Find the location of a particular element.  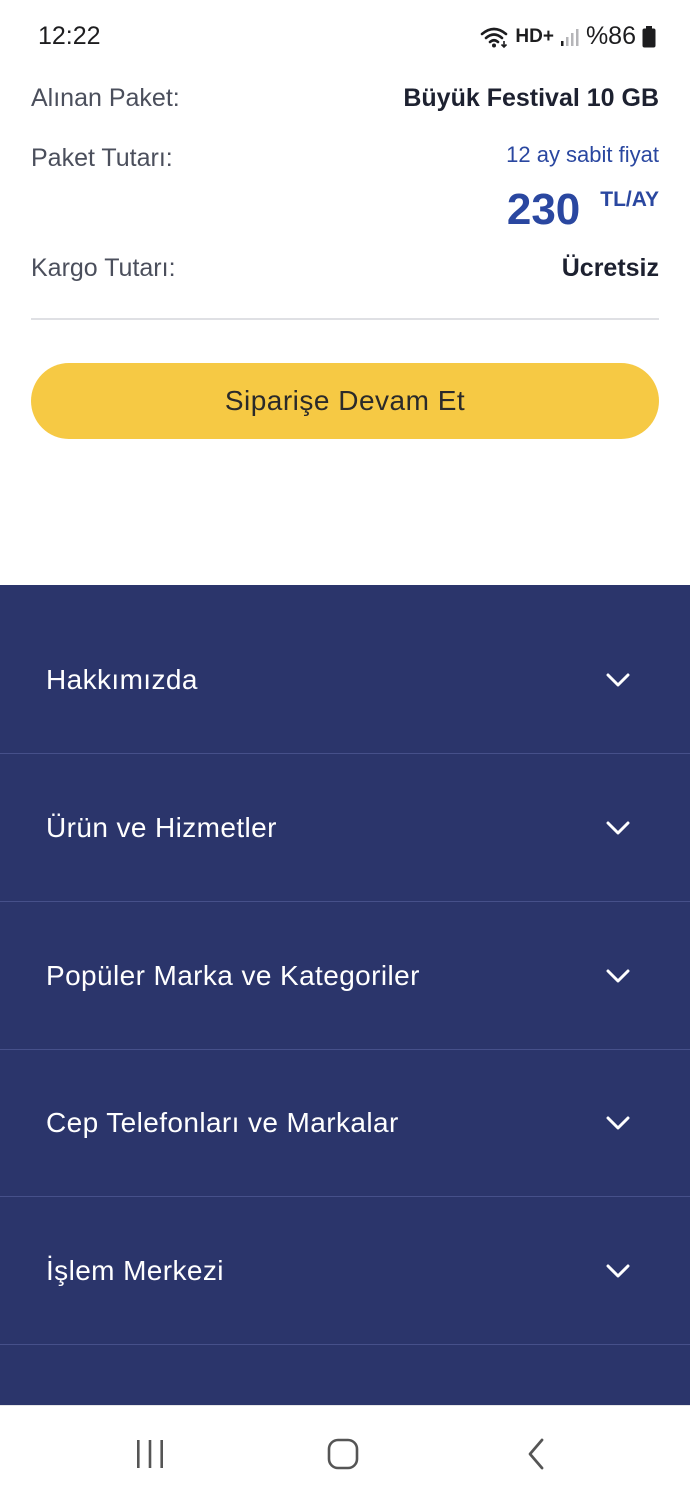

home-button is located at coordinates (343, 1454).